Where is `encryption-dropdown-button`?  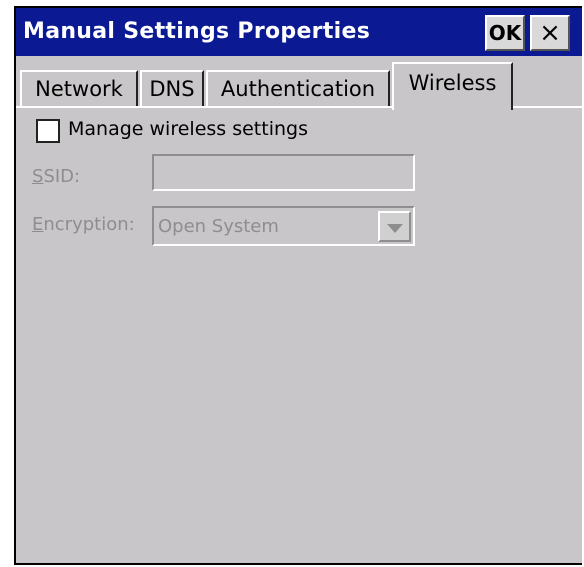 encryption-dropdown-button is located at coordinates (394, 226).